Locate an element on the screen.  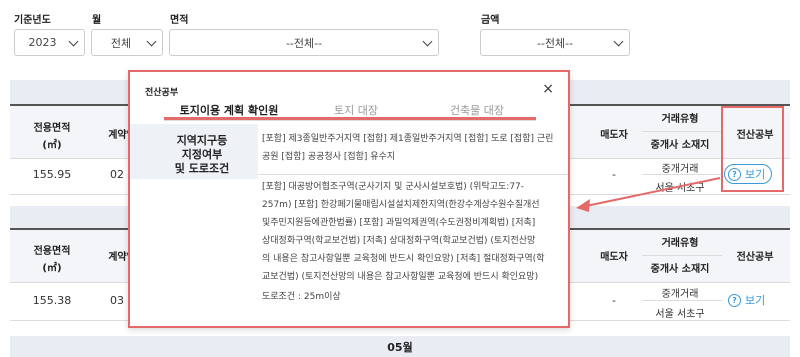
month-label: 월 is located at coordinates (97, 20).